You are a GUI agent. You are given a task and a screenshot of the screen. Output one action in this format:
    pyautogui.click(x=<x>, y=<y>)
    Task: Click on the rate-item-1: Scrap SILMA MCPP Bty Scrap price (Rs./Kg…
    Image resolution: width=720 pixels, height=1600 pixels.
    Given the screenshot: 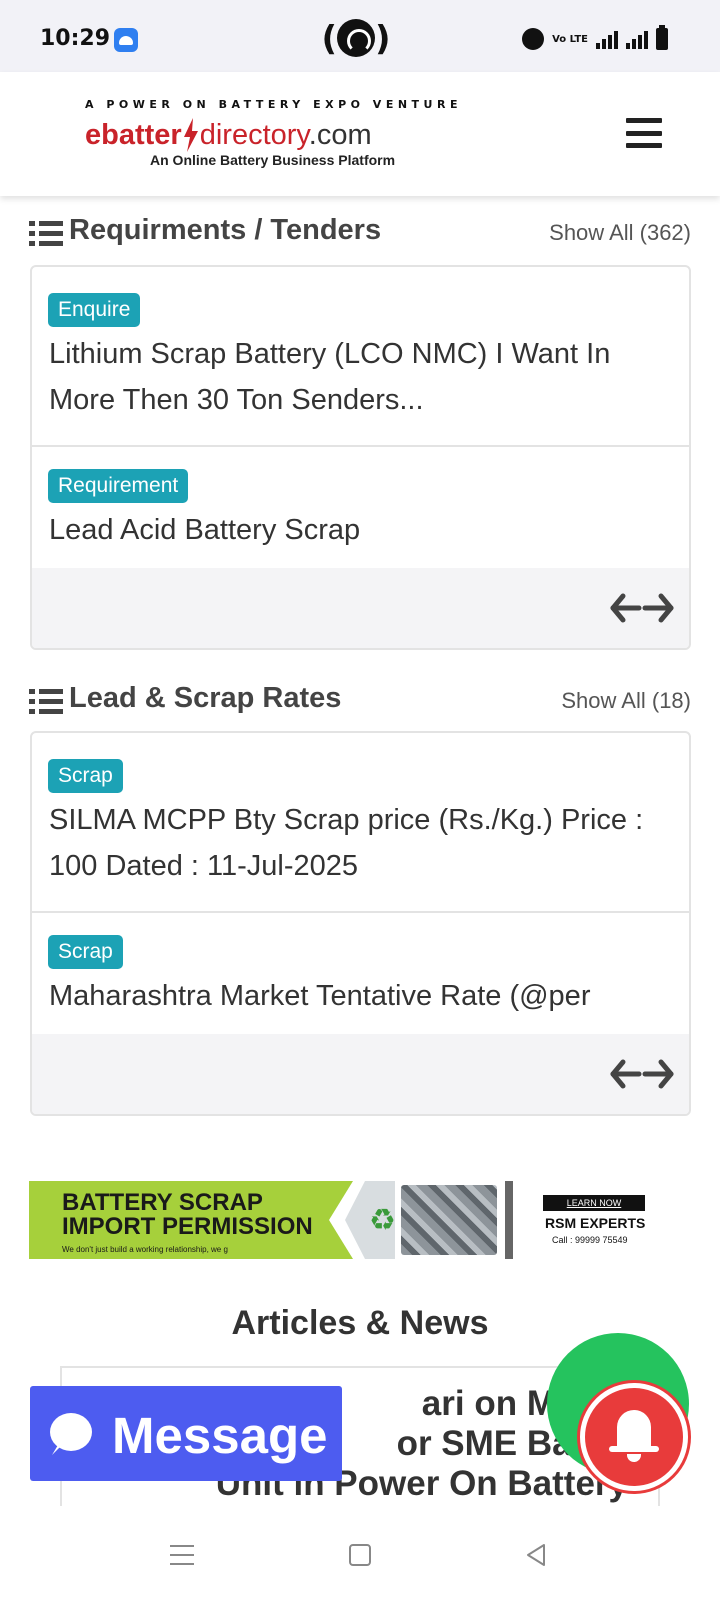 What is the action you would take?
    pyautogui.click(x=360, y=823)
    